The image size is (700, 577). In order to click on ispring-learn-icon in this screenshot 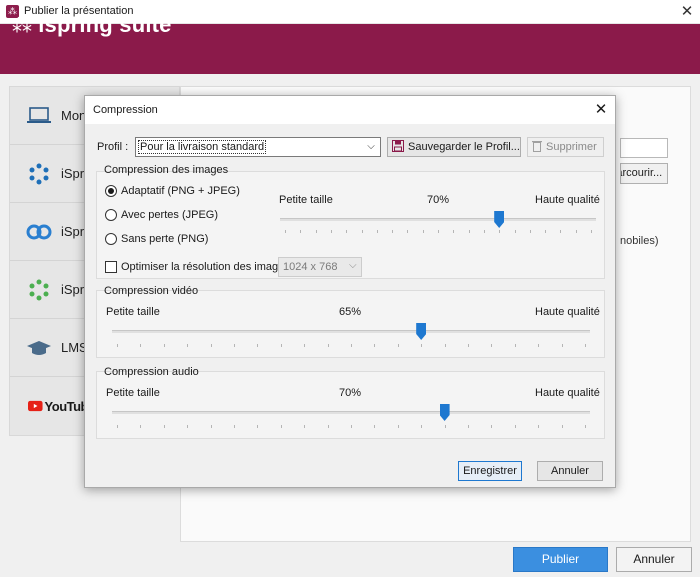, I will do `click(39, 290)`.